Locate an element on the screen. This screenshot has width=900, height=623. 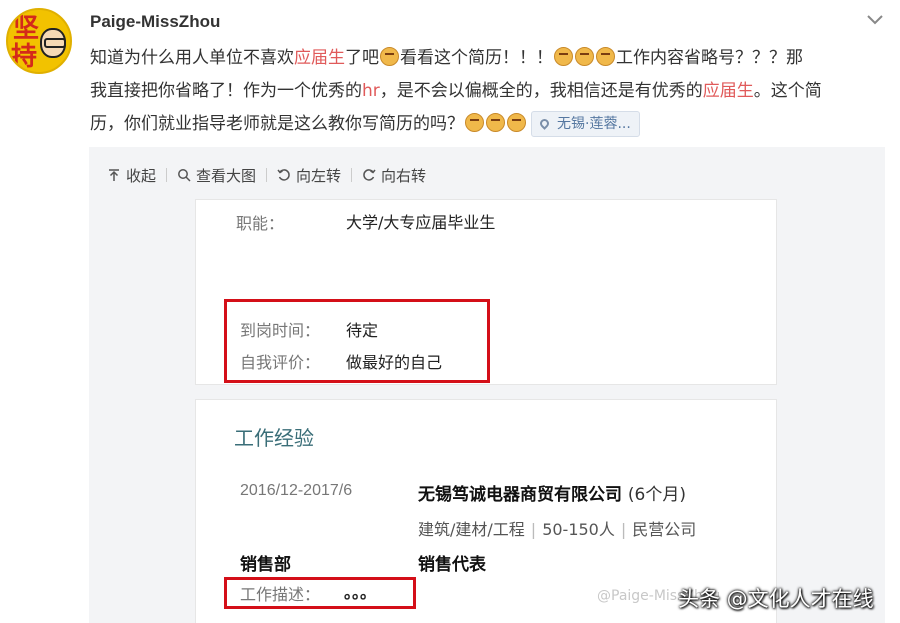
description-value: 。。。 is located at coordinates (360, 592).